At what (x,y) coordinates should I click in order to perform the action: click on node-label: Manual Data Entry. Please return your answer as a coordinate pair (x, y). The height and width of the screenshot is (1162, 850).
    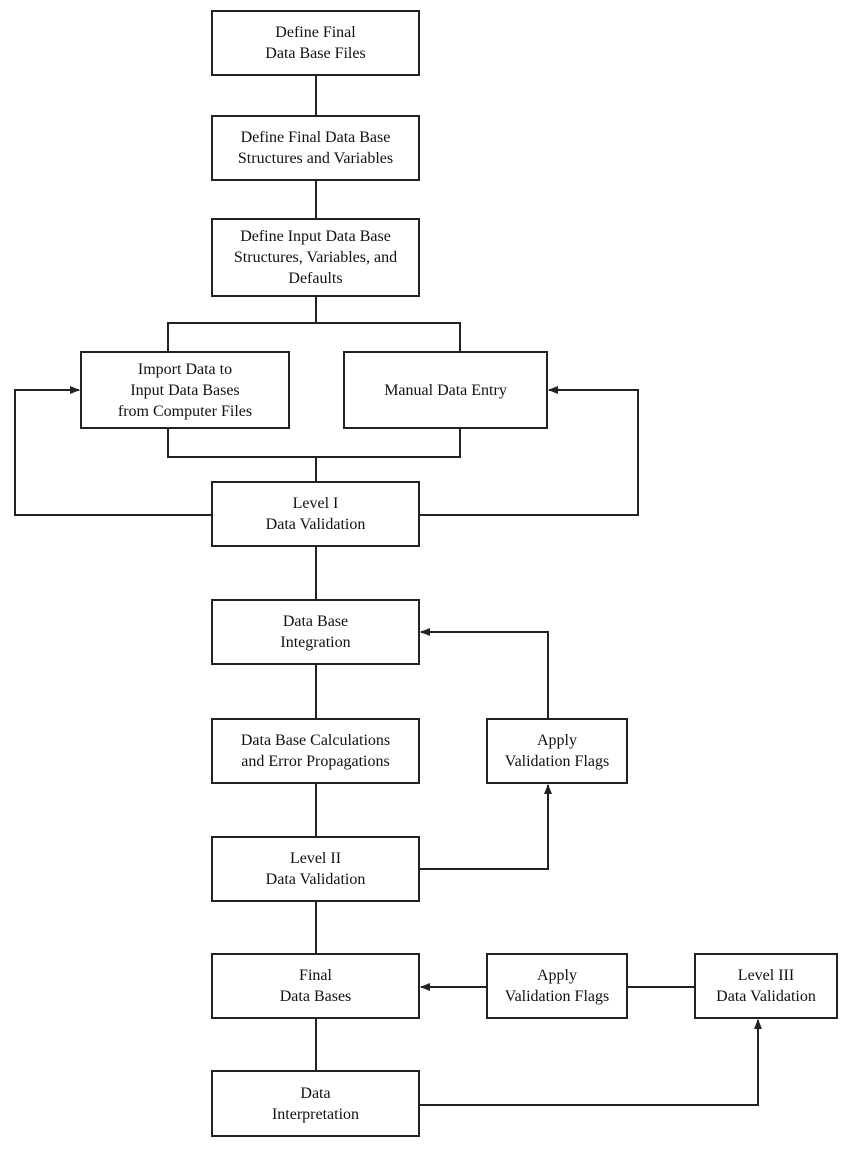
    Looking at the image, I should click on (445, 390).